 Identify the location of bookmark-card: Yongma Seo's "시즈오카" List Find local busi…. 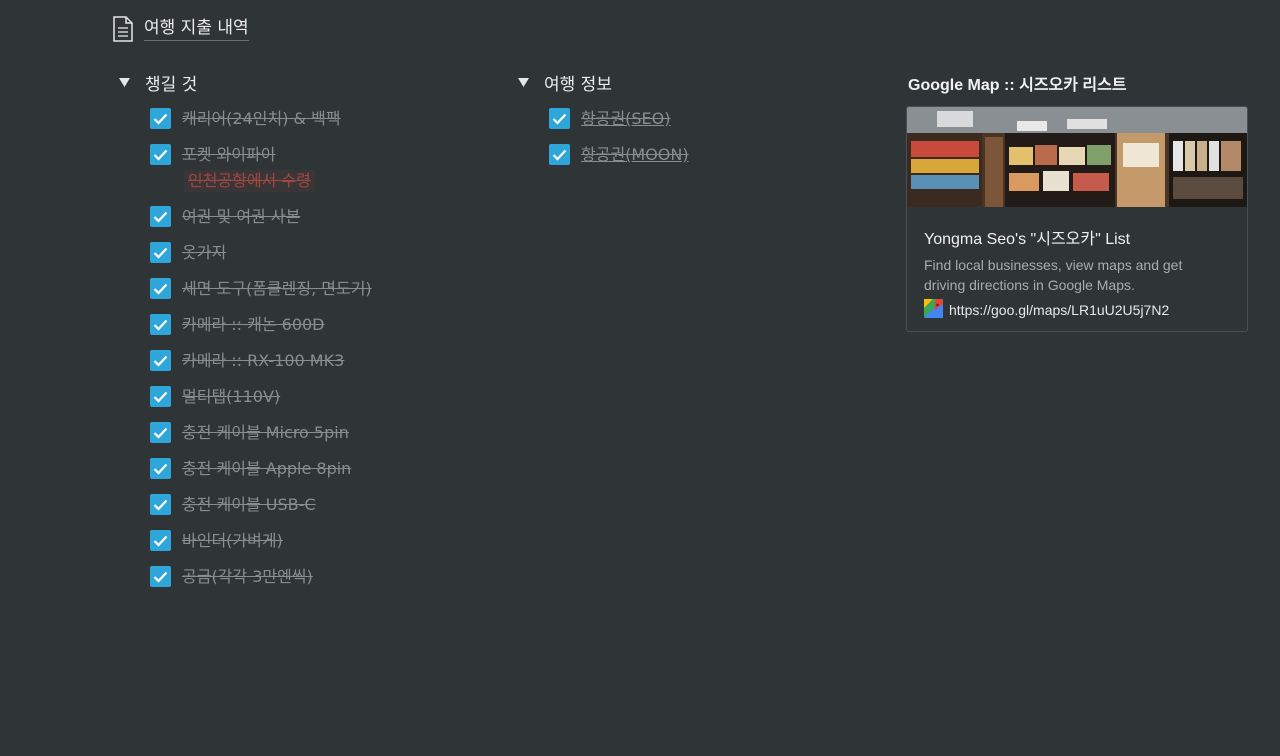
(1077, 219).